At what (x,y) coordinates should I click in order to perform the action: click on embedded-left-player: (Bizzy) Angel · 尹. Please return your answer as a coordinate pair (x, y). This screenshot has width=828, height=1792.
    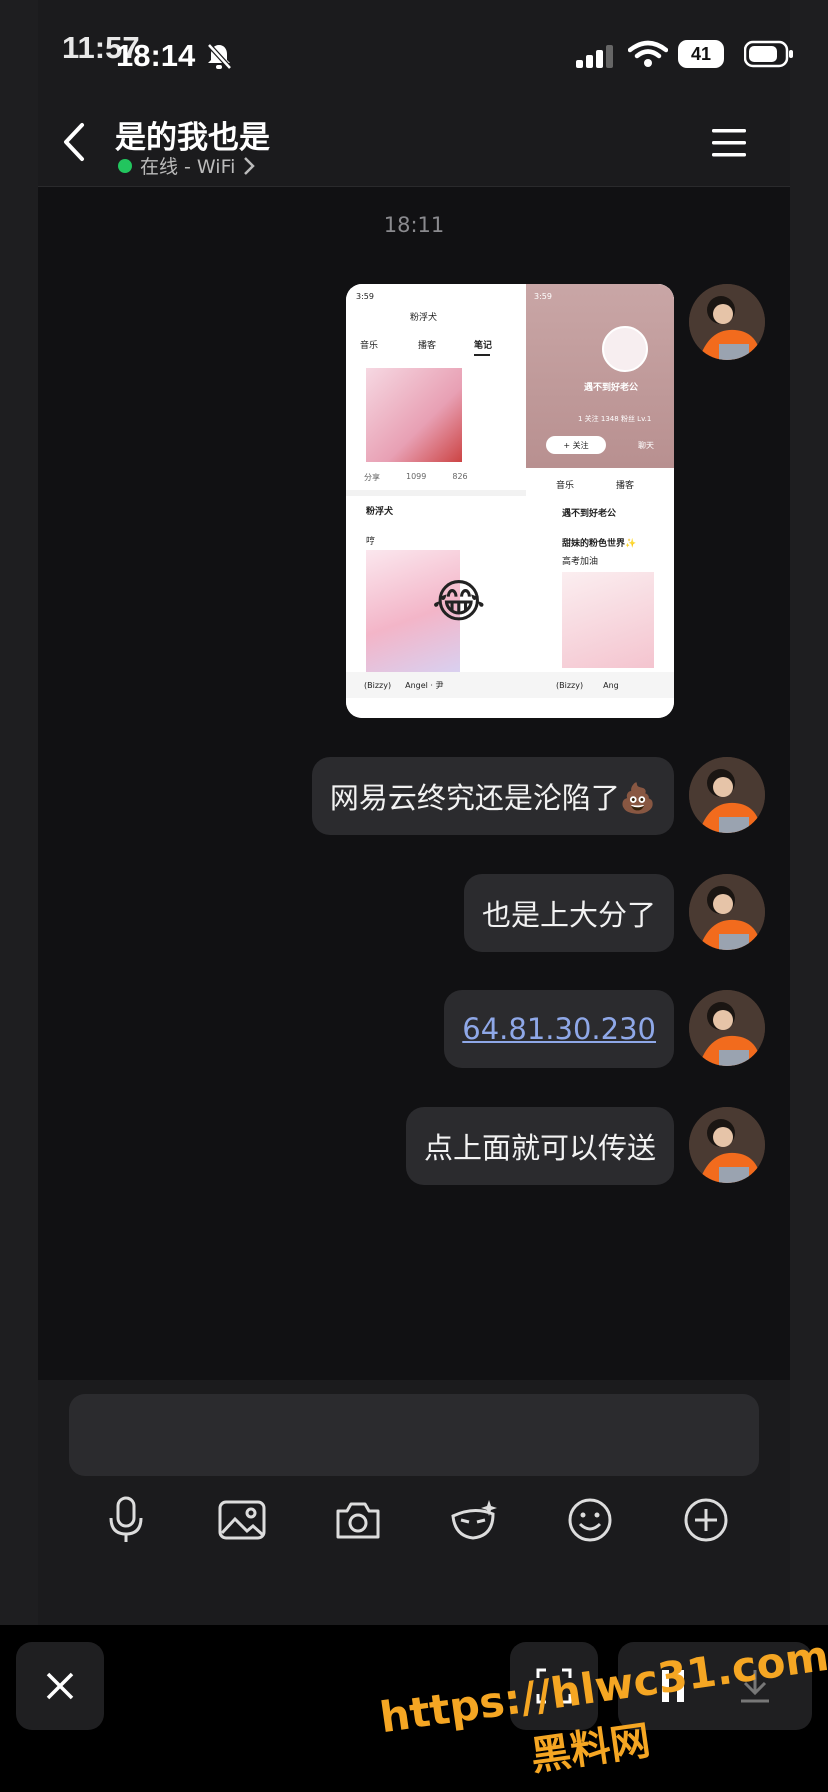
    Looking at the image, I should click on (436, 685).